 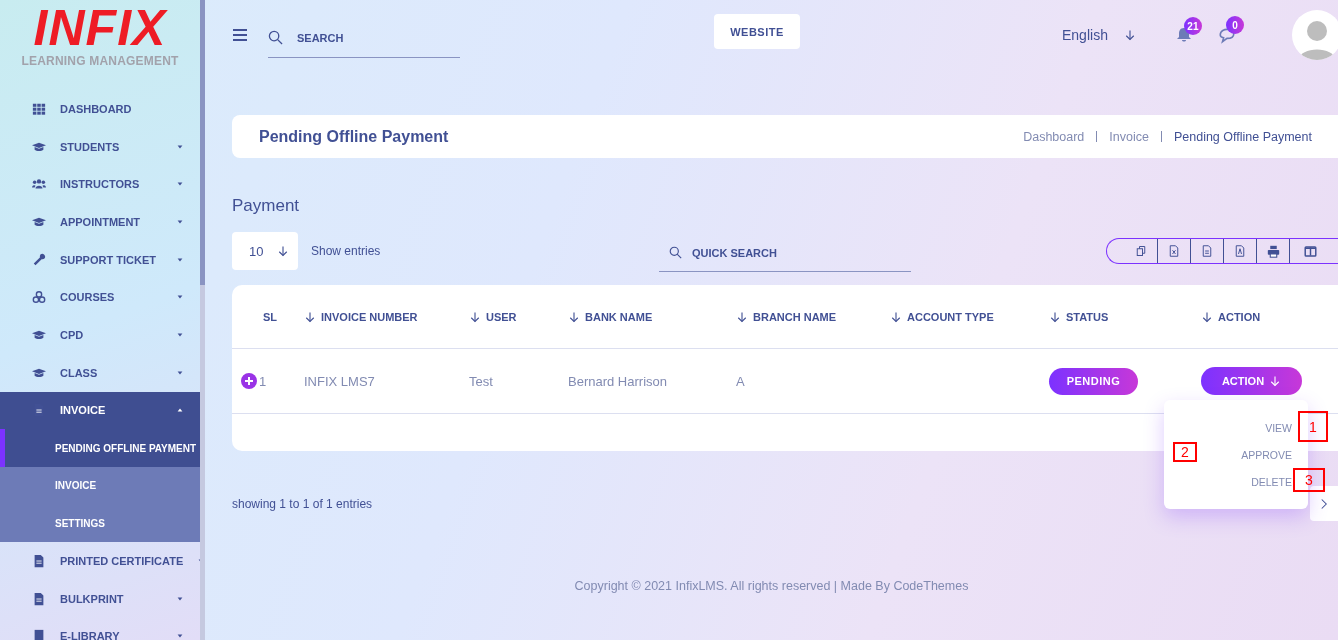 I want to click on annotation-marker: 1, so click(x=1313, y=426).